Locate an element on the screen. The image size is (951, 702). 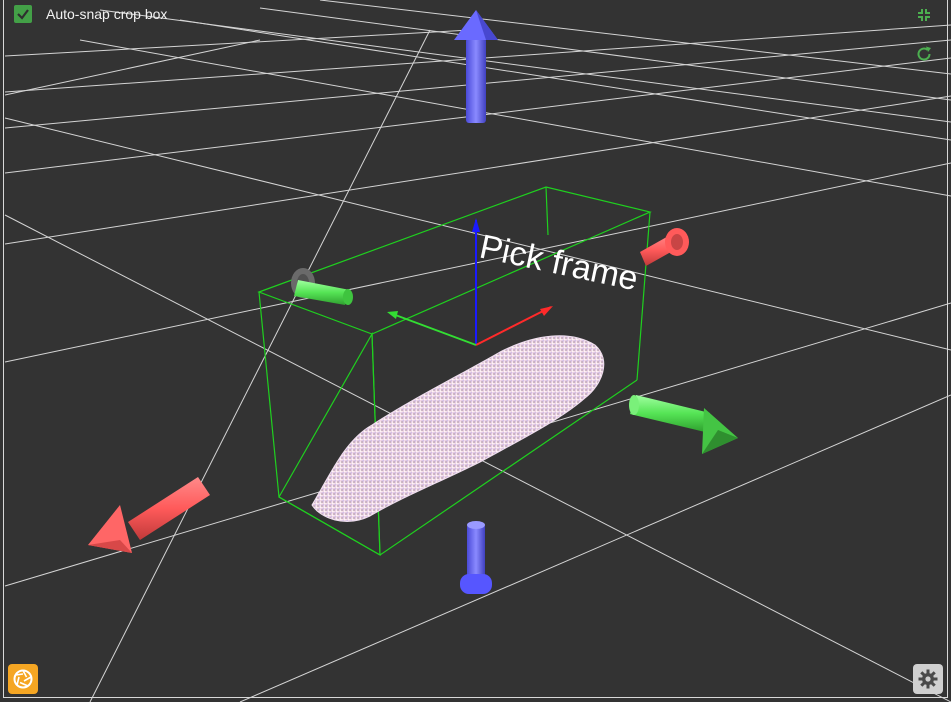
gear-icon is located at coordinates (928, 679).